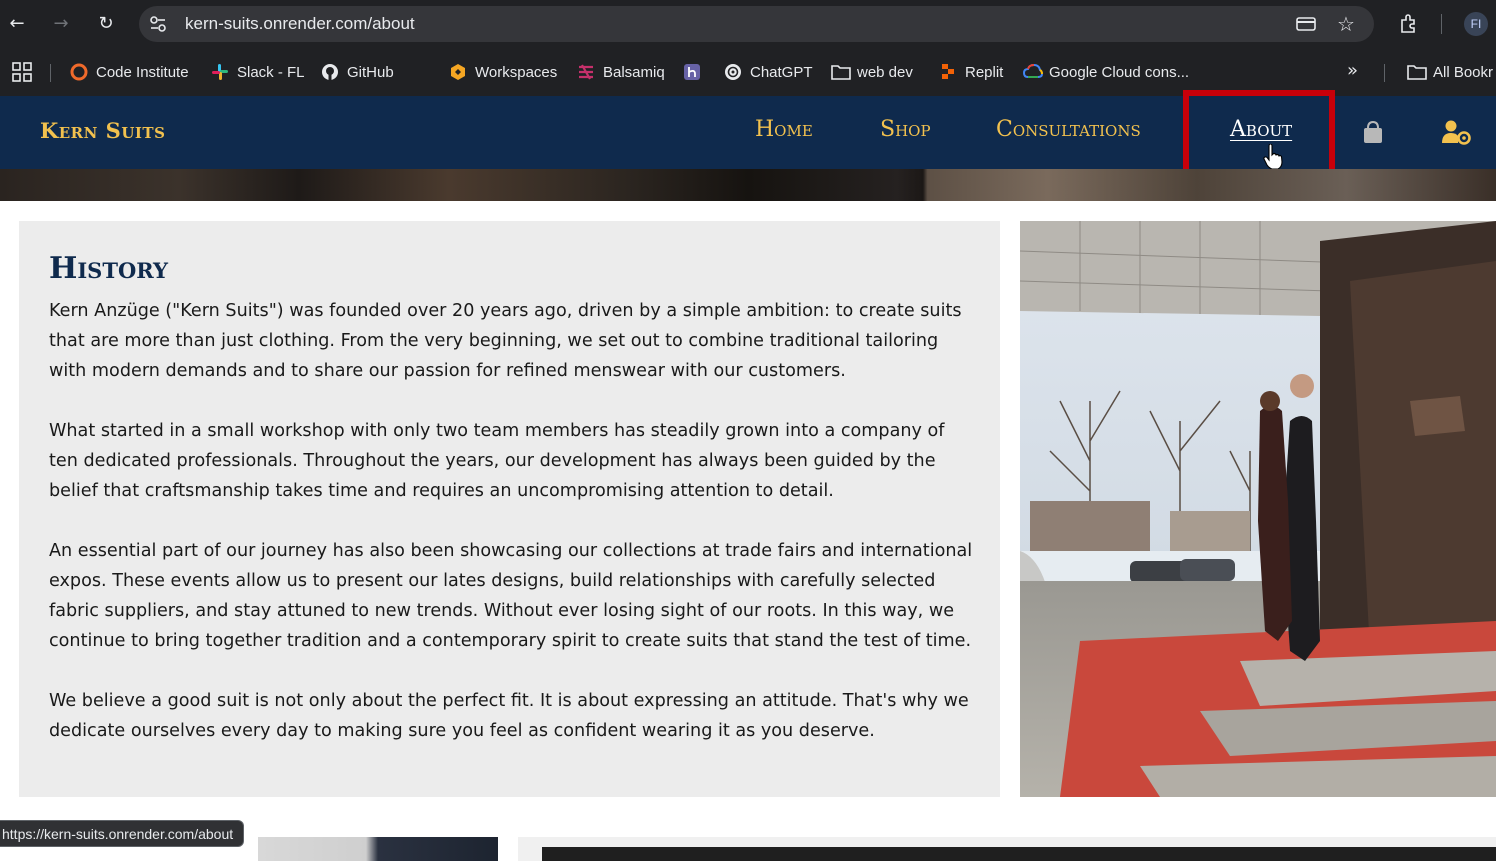  I want to click on browser-toolbar: ← → ↻ kern-suits.onrender.com/about ☆ FI, so click(748, 24).